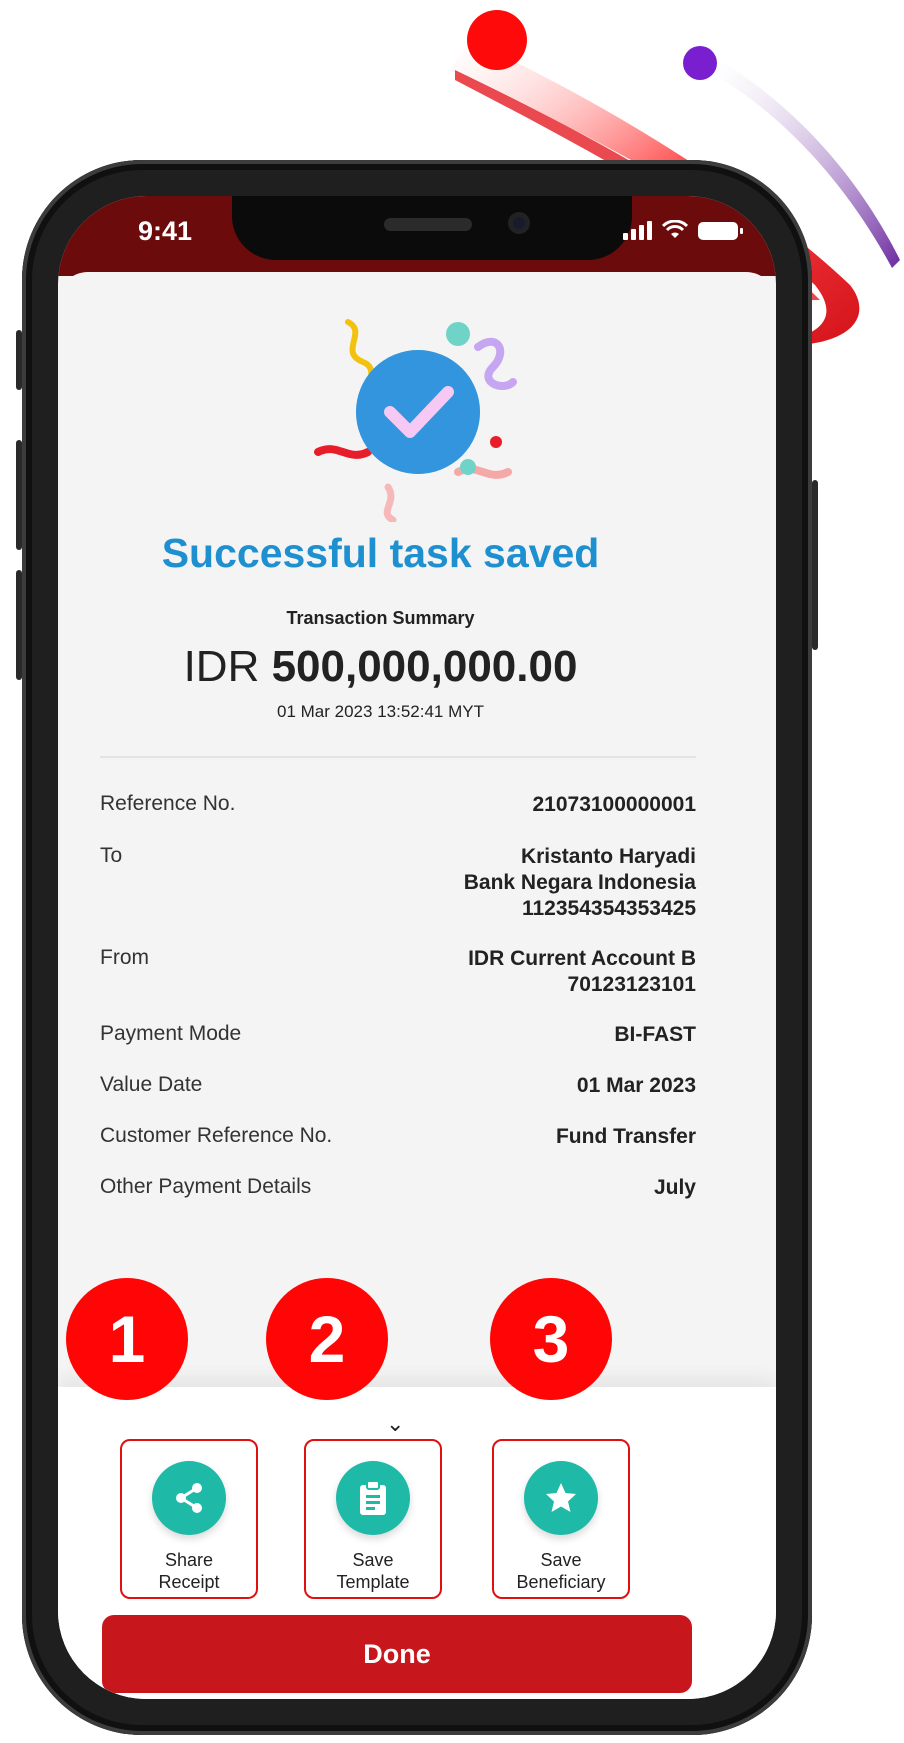 The width and height of the screenshot is (904, 1743). I want to click on detail-value: July, so click(674, 1187).